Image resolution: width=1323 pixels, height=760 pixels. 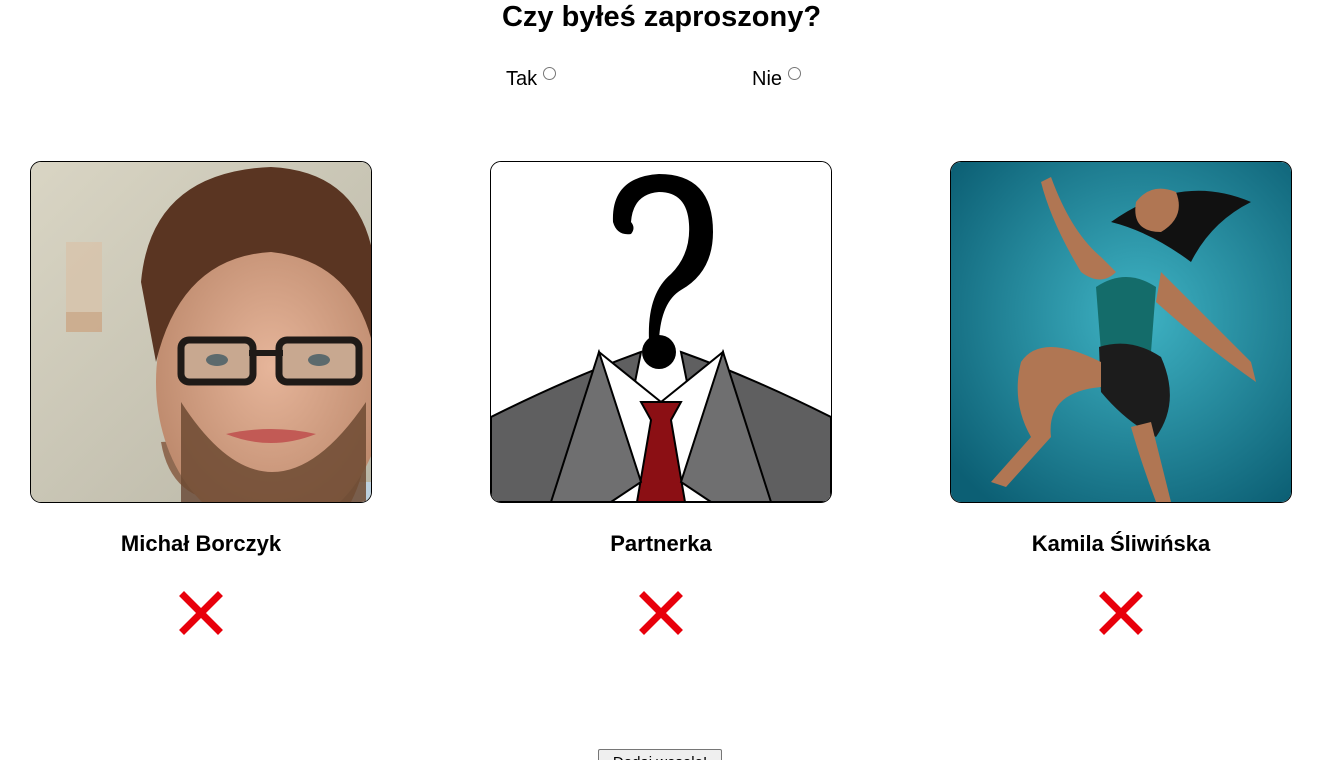 I want to click on page-title: Czy byłeś zaproszony?, so click(x=661, y=17).